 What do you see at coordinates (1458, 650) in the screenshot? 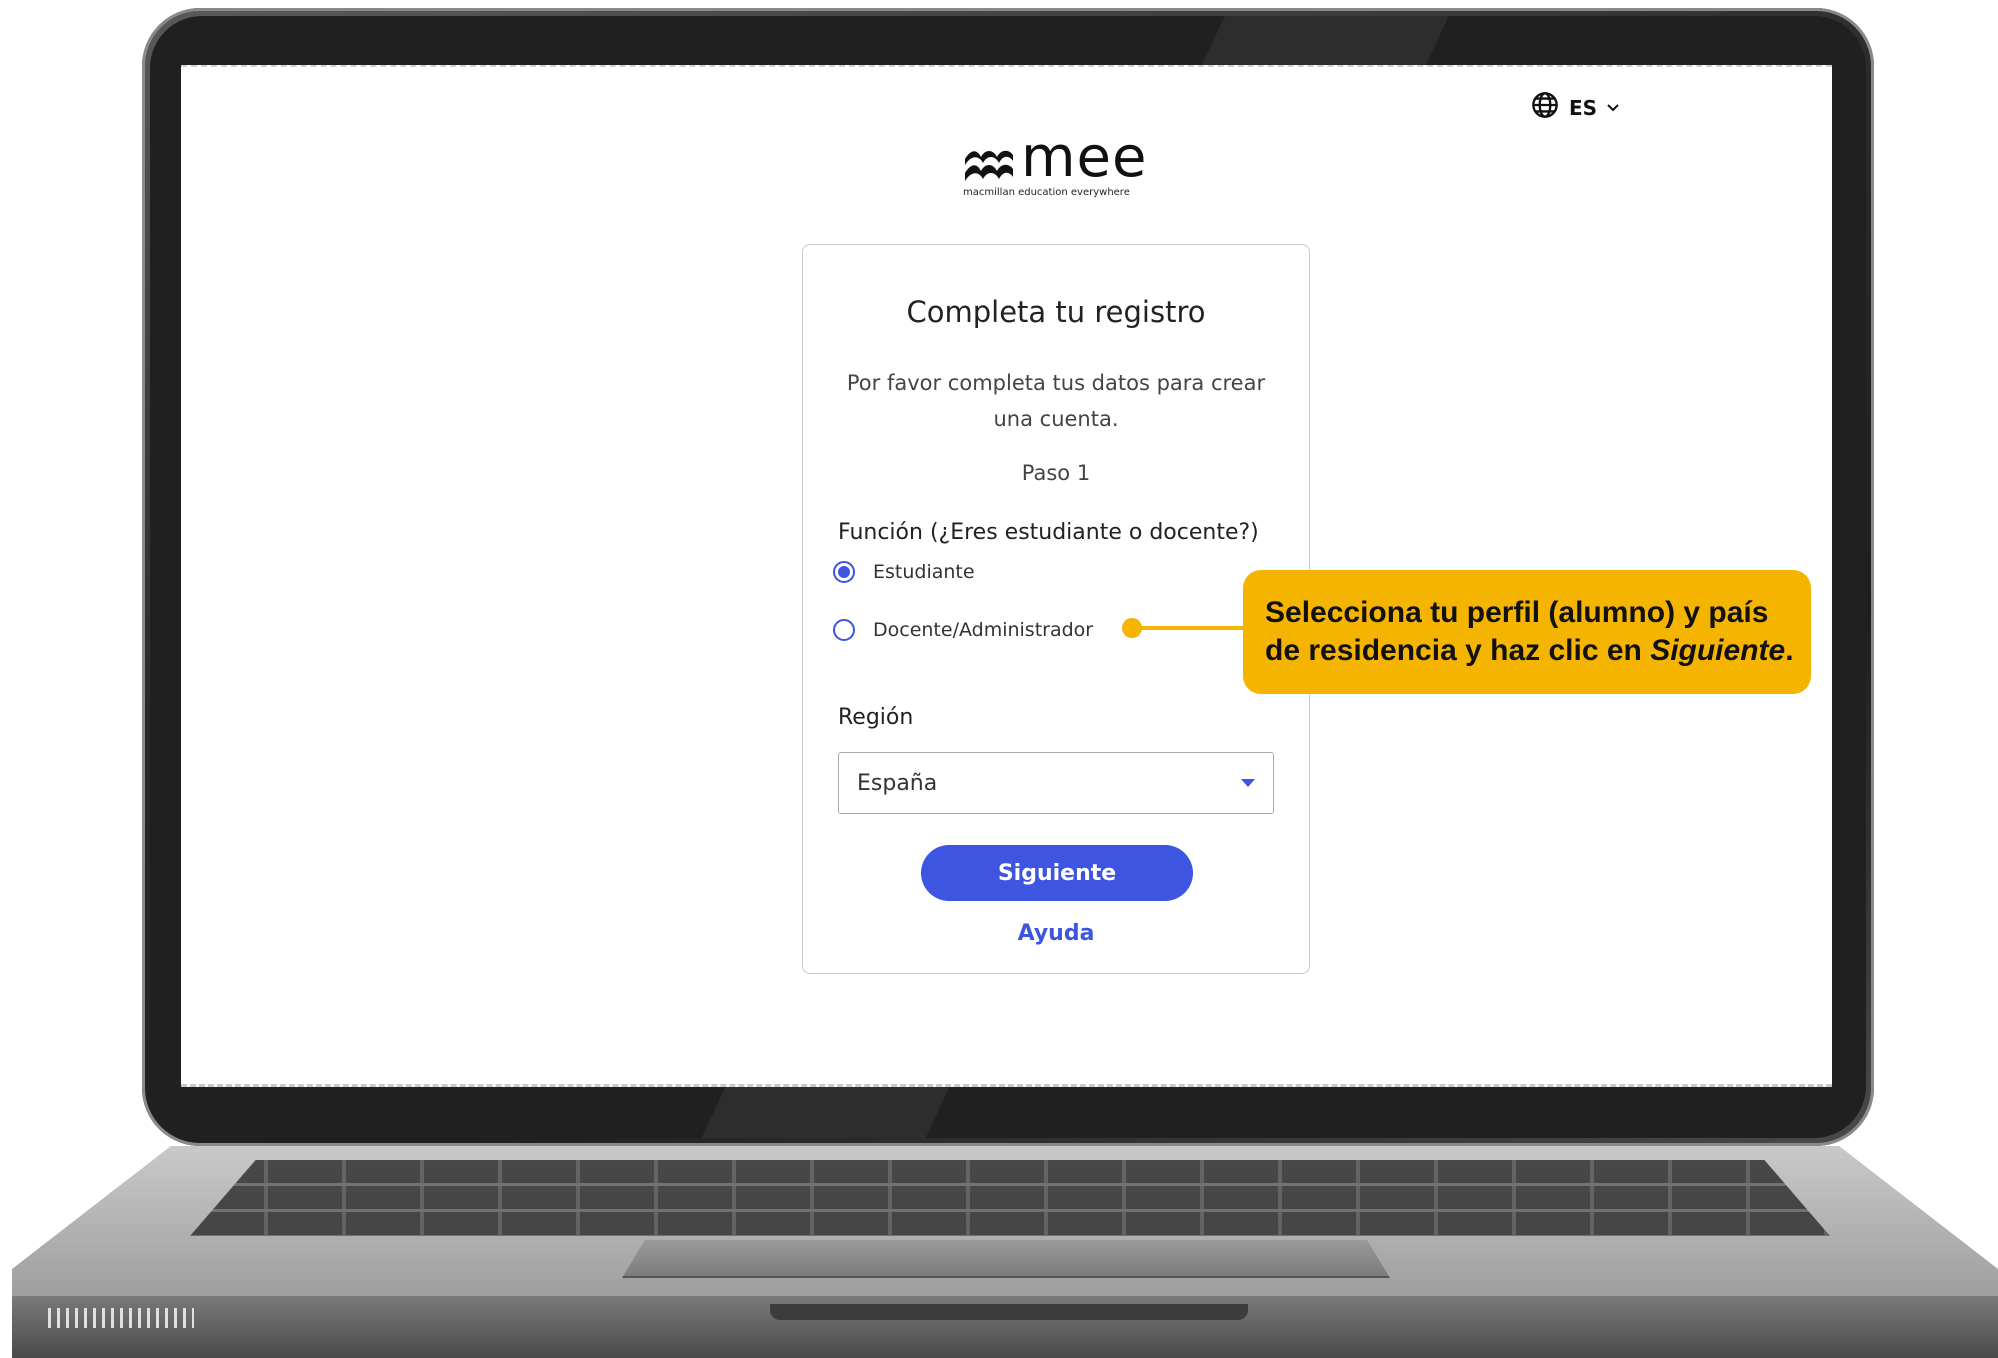
I see `callout-line2: de residencia y haz clic en` at bounding box center [1458, 650].